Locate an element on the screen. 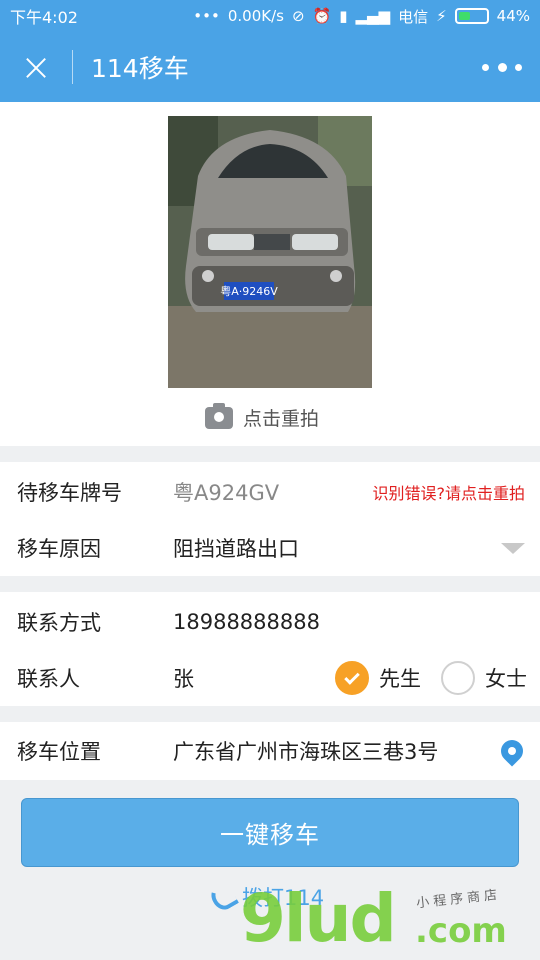 The height and width of the screenshot is (960, 540). call-label: 拨打114 is located at coordinates (283, 898).